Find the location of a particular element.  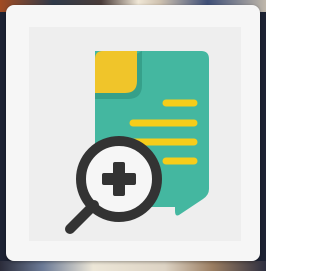

plus-vertical-bar is located at coordinates (119, 179).